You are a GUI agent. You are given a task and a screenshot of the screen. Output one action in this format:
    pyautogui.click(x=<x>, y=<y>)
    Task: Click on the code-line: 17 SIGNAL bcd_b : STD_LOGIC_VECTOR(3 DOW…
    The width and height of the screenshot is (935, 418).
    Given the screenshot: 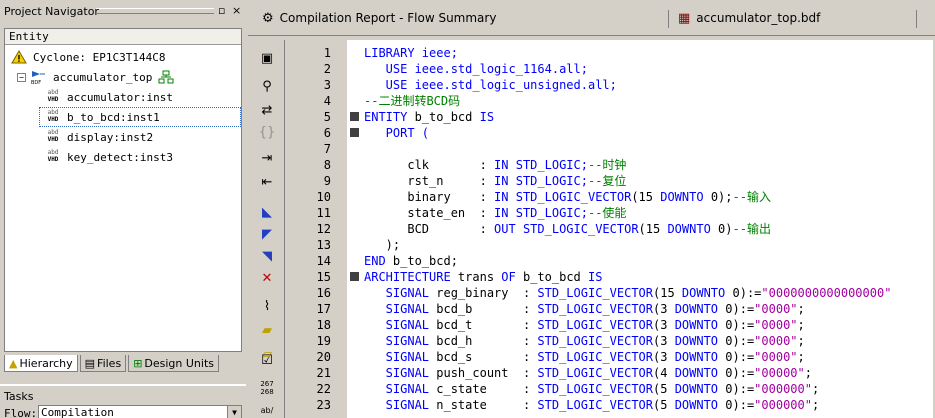 What is the action you would take?
    pyautogui.click(x=610, y=309)
    